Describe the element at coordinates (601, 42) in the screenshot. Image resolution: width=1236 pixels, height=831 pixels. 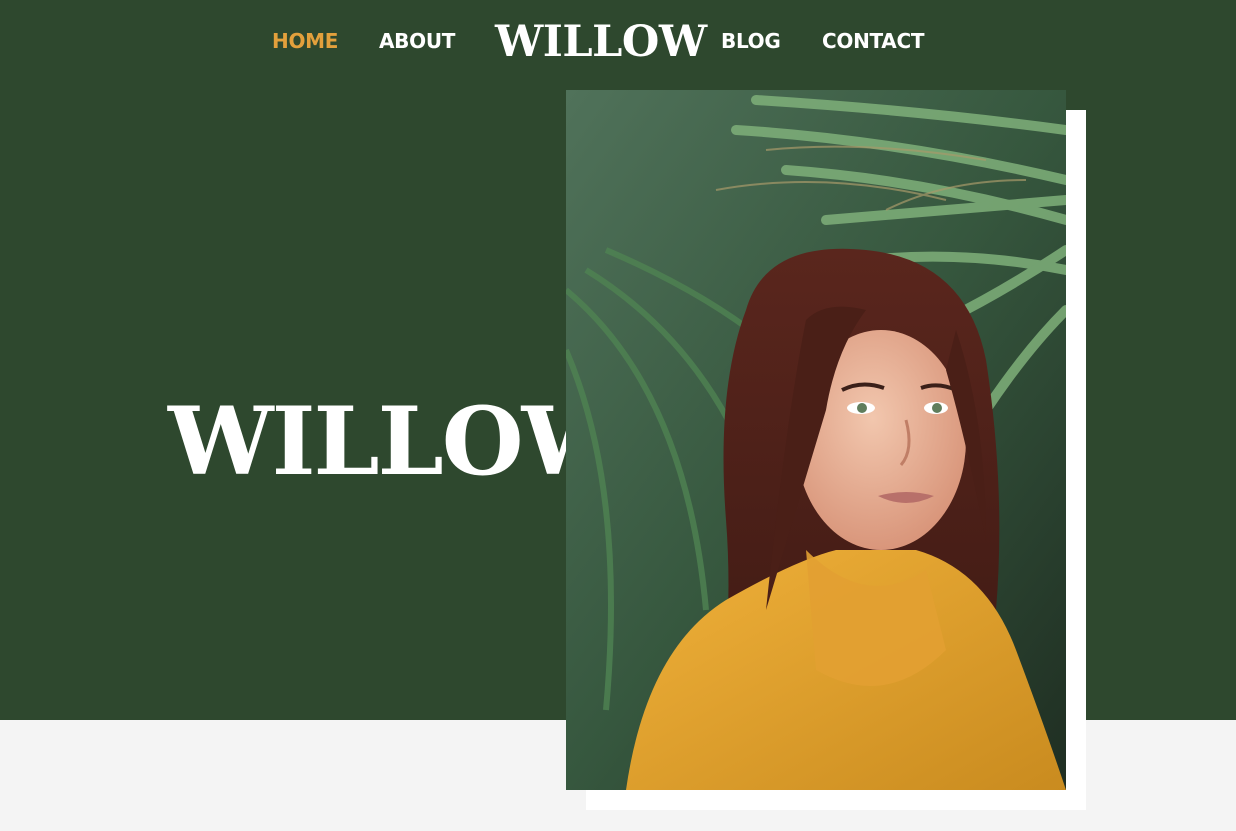
I see `site-logo: WILLOW` at that location.